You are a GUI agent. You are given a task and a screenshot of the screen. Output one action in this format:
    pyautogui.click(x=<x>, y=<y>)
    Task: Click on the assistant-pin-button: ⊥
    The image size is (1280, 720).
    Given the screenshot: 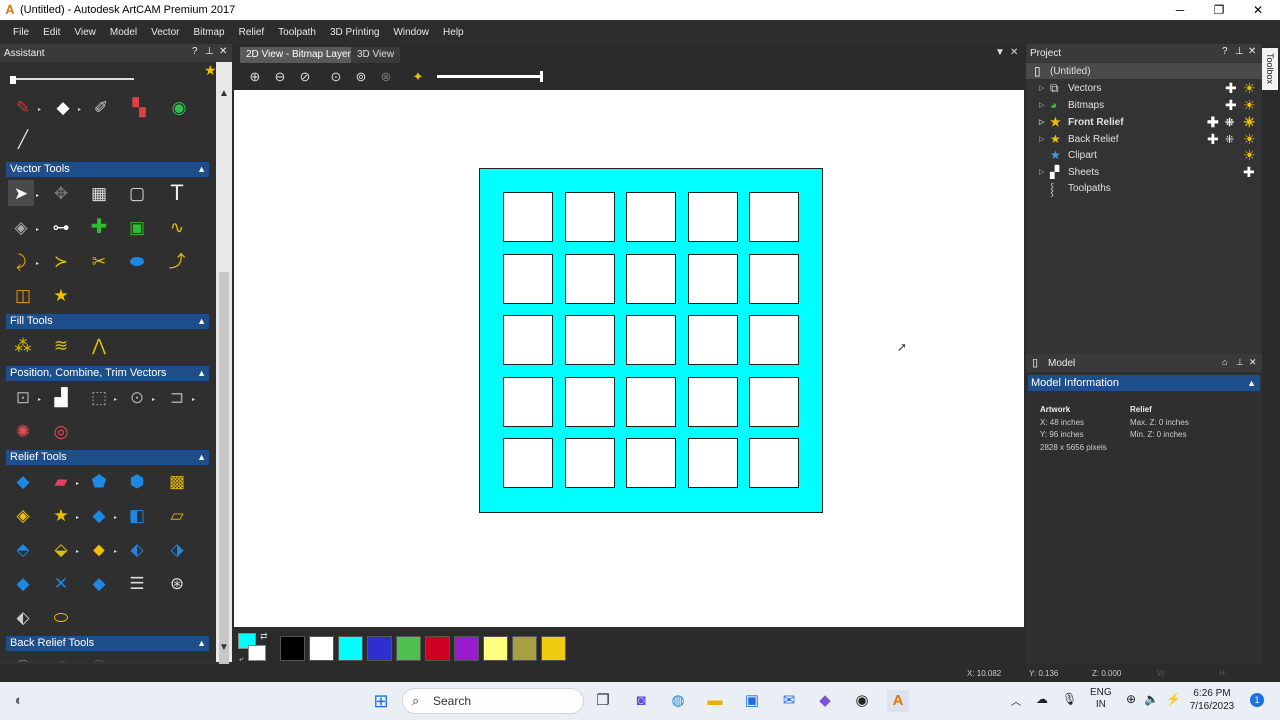 What is the action you would take?
    pyautogui.click(x=209, y=51)
    